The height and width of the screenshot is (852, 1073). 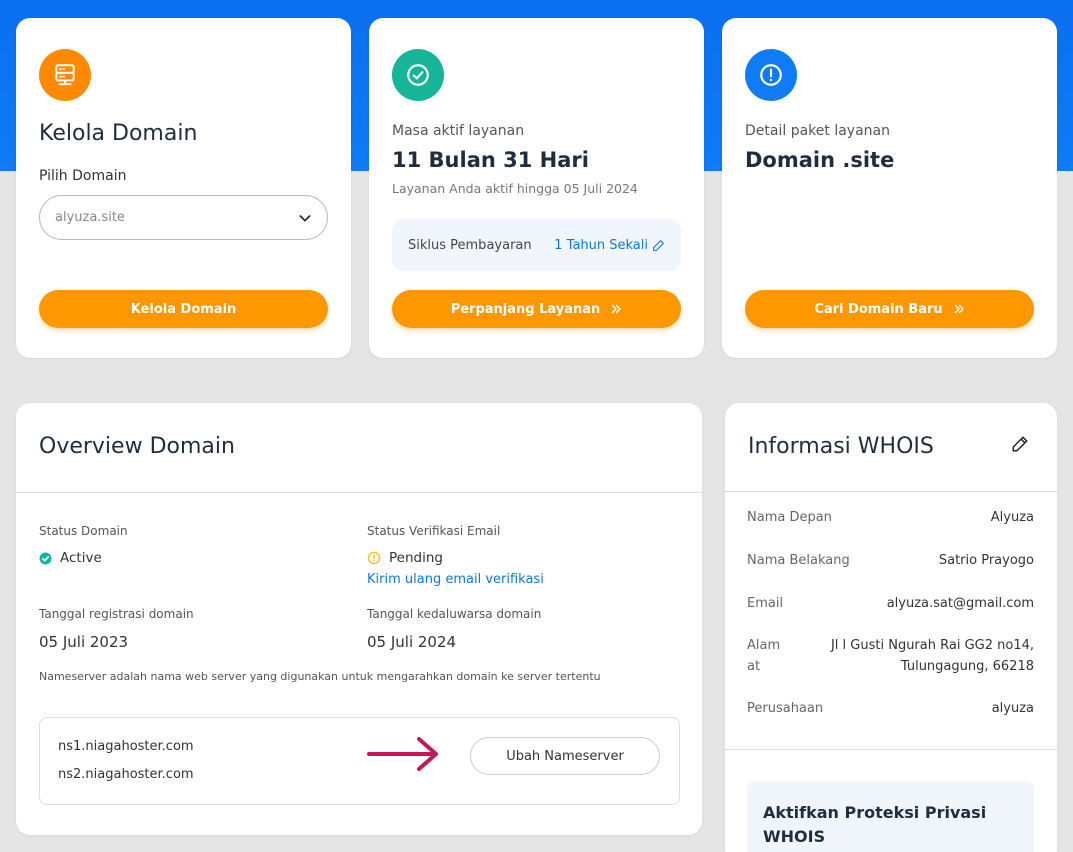 I want to click on whois-divider-bottom, so click(x=891, y=749).